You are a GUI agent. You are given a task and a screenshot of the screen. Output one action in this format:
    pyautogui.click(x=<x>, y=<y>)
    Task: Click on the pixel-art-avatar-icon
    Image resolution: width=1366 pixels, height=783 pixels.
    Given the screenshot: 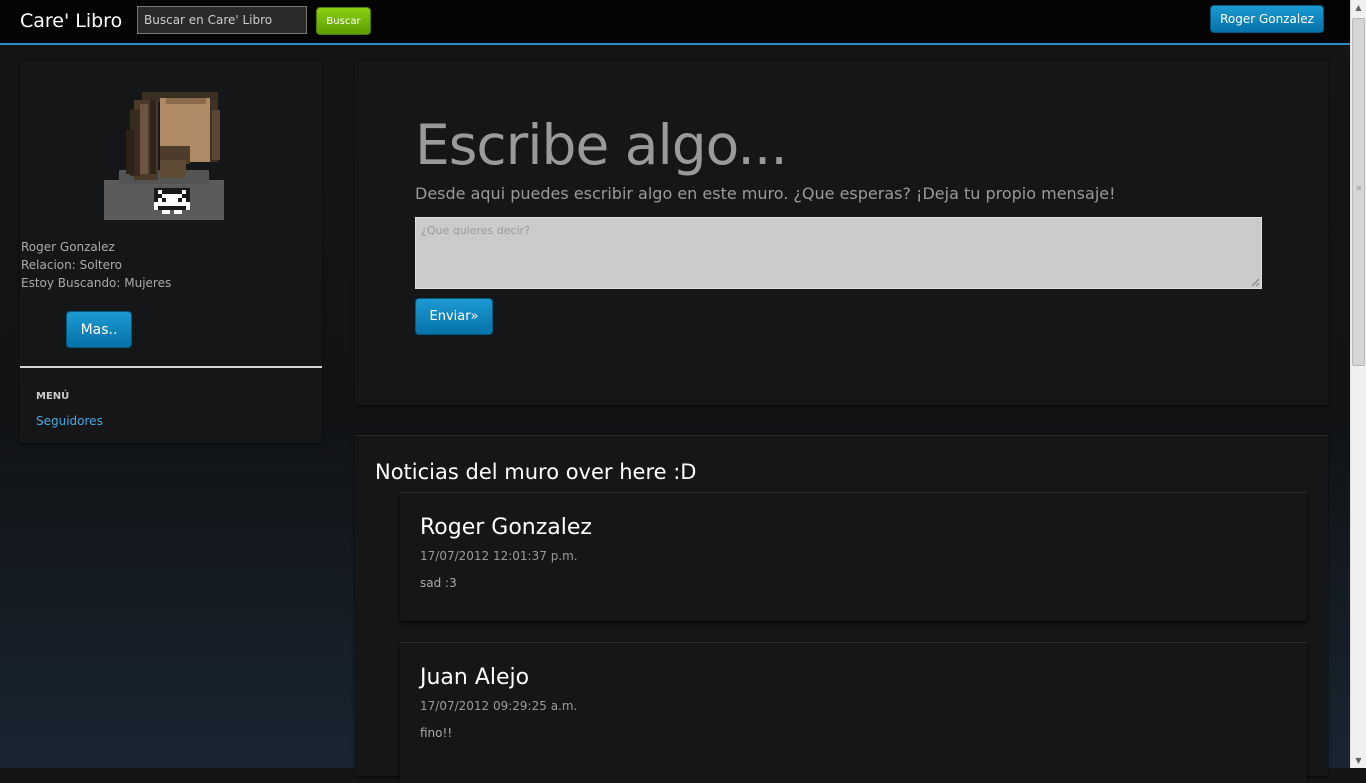 What is the action you would take?
    pyautogui.click(x=164, y=156)
    